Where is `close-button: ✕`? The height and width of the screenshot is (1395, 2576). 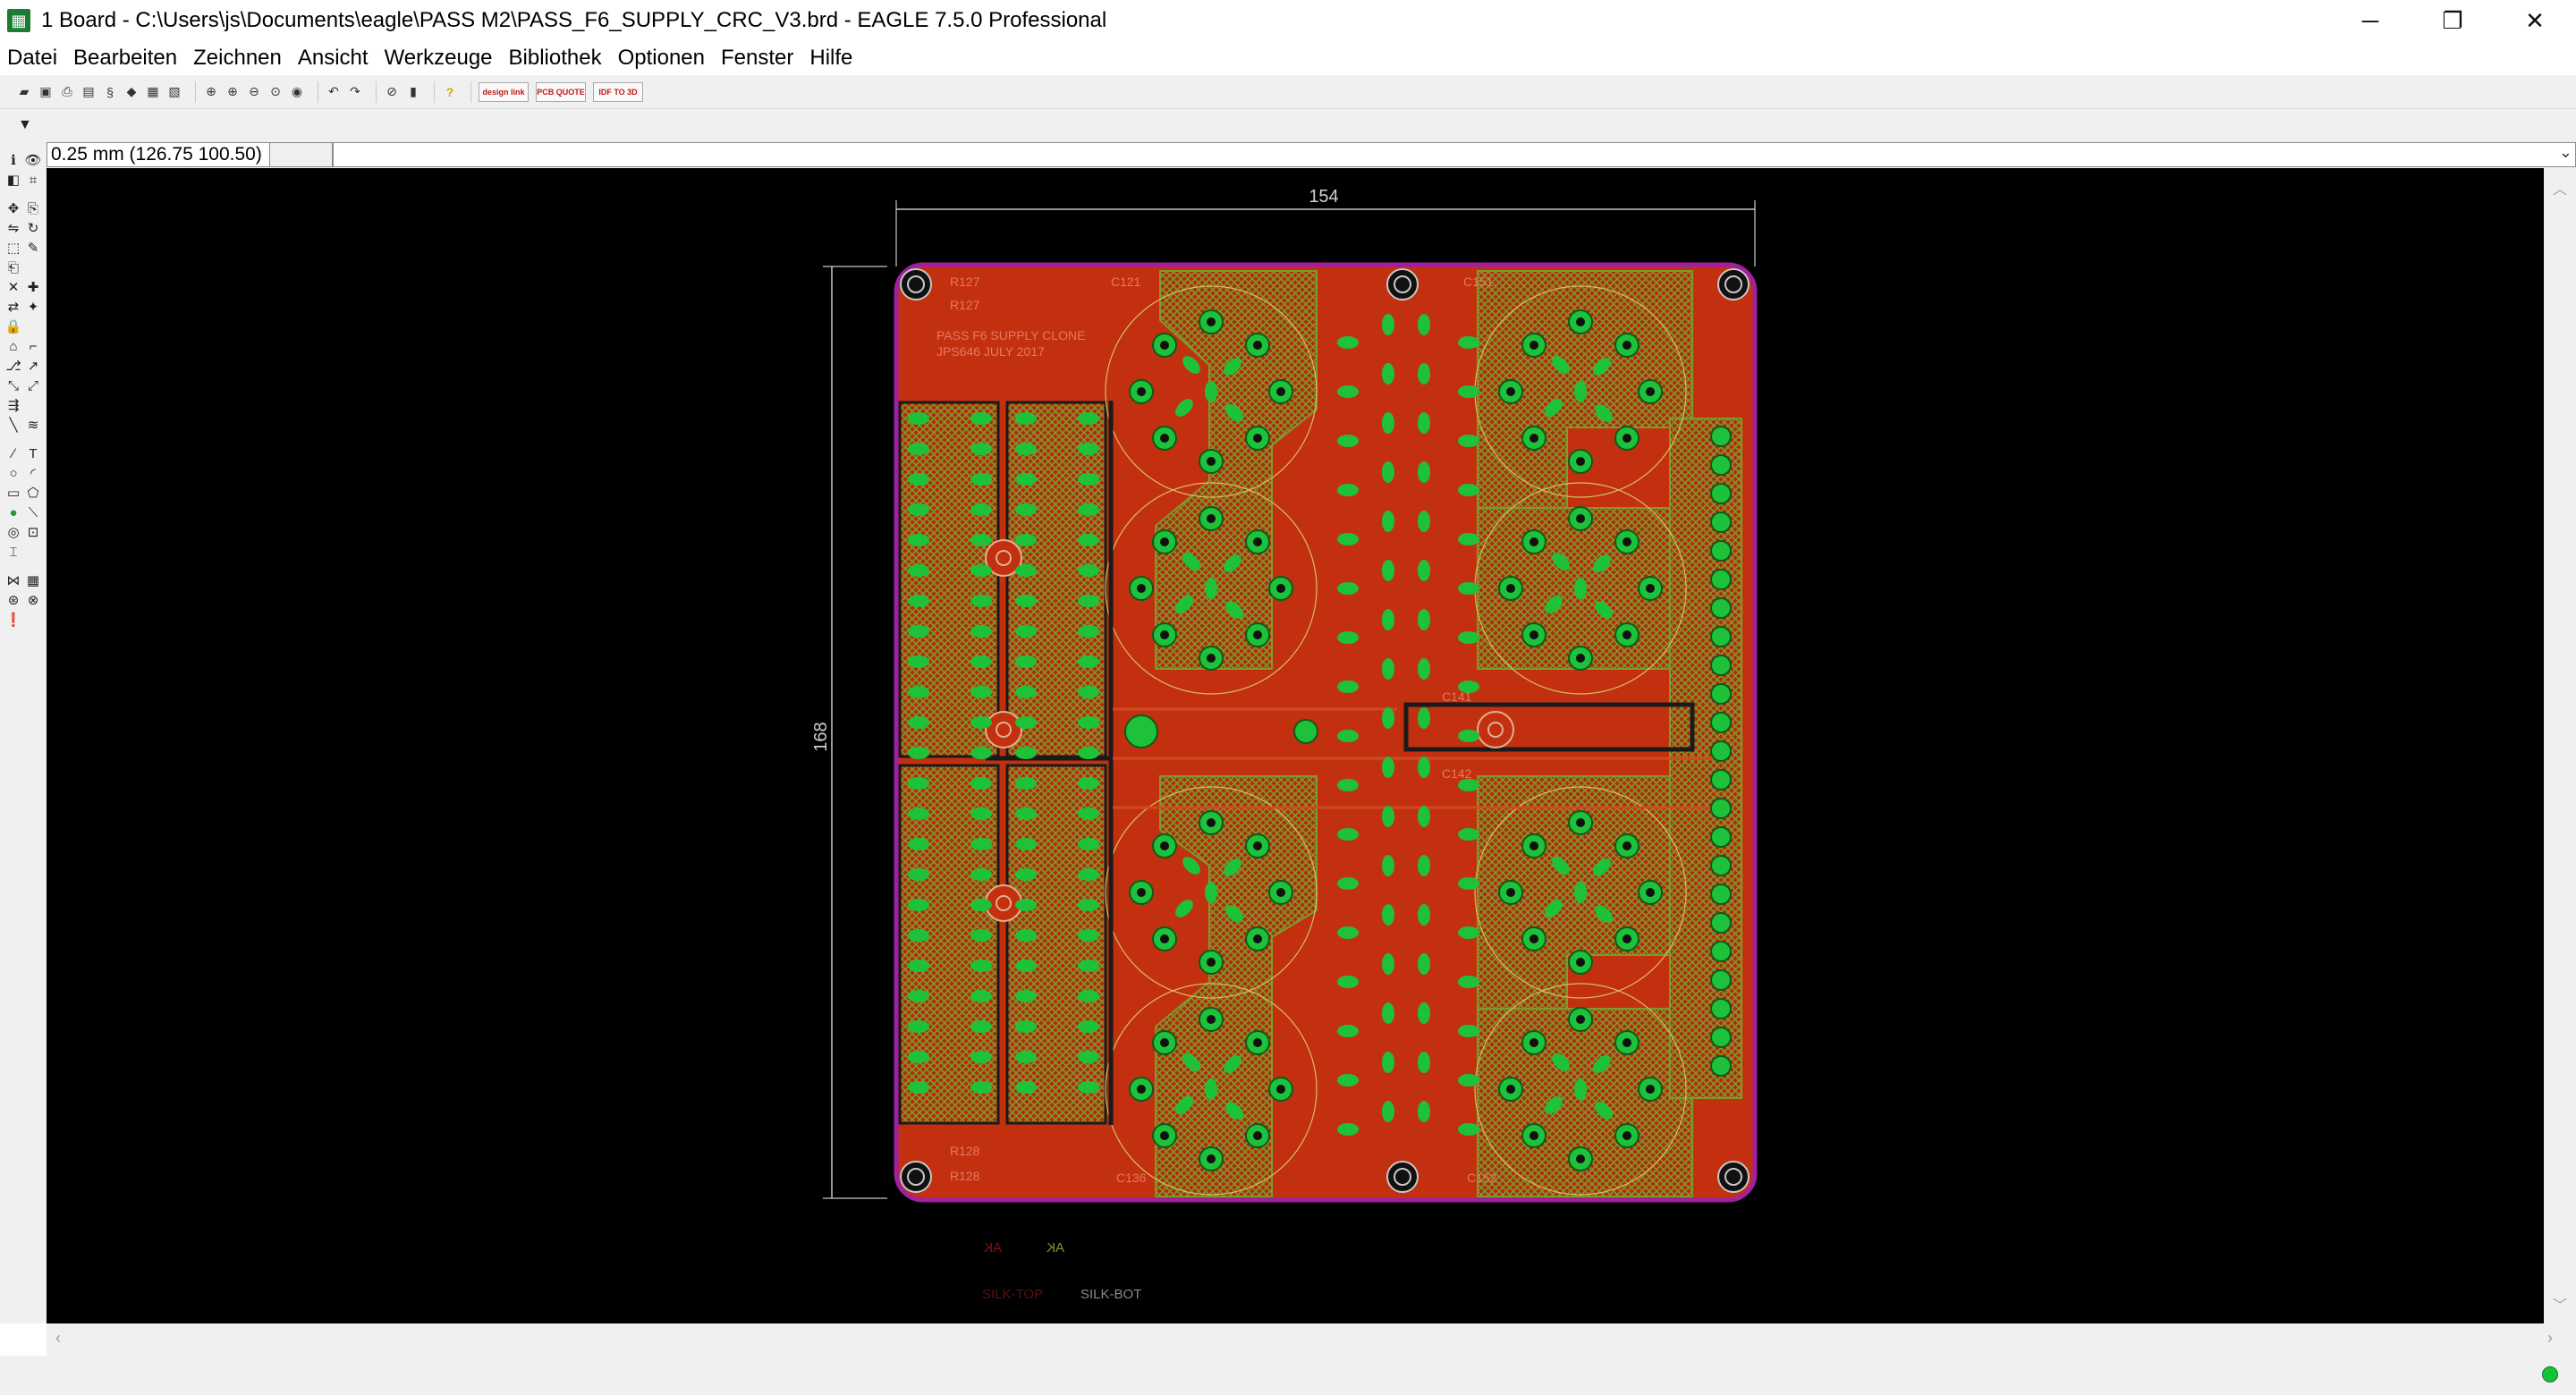 close-button: ✕ is located at coordinates (2535, 20).